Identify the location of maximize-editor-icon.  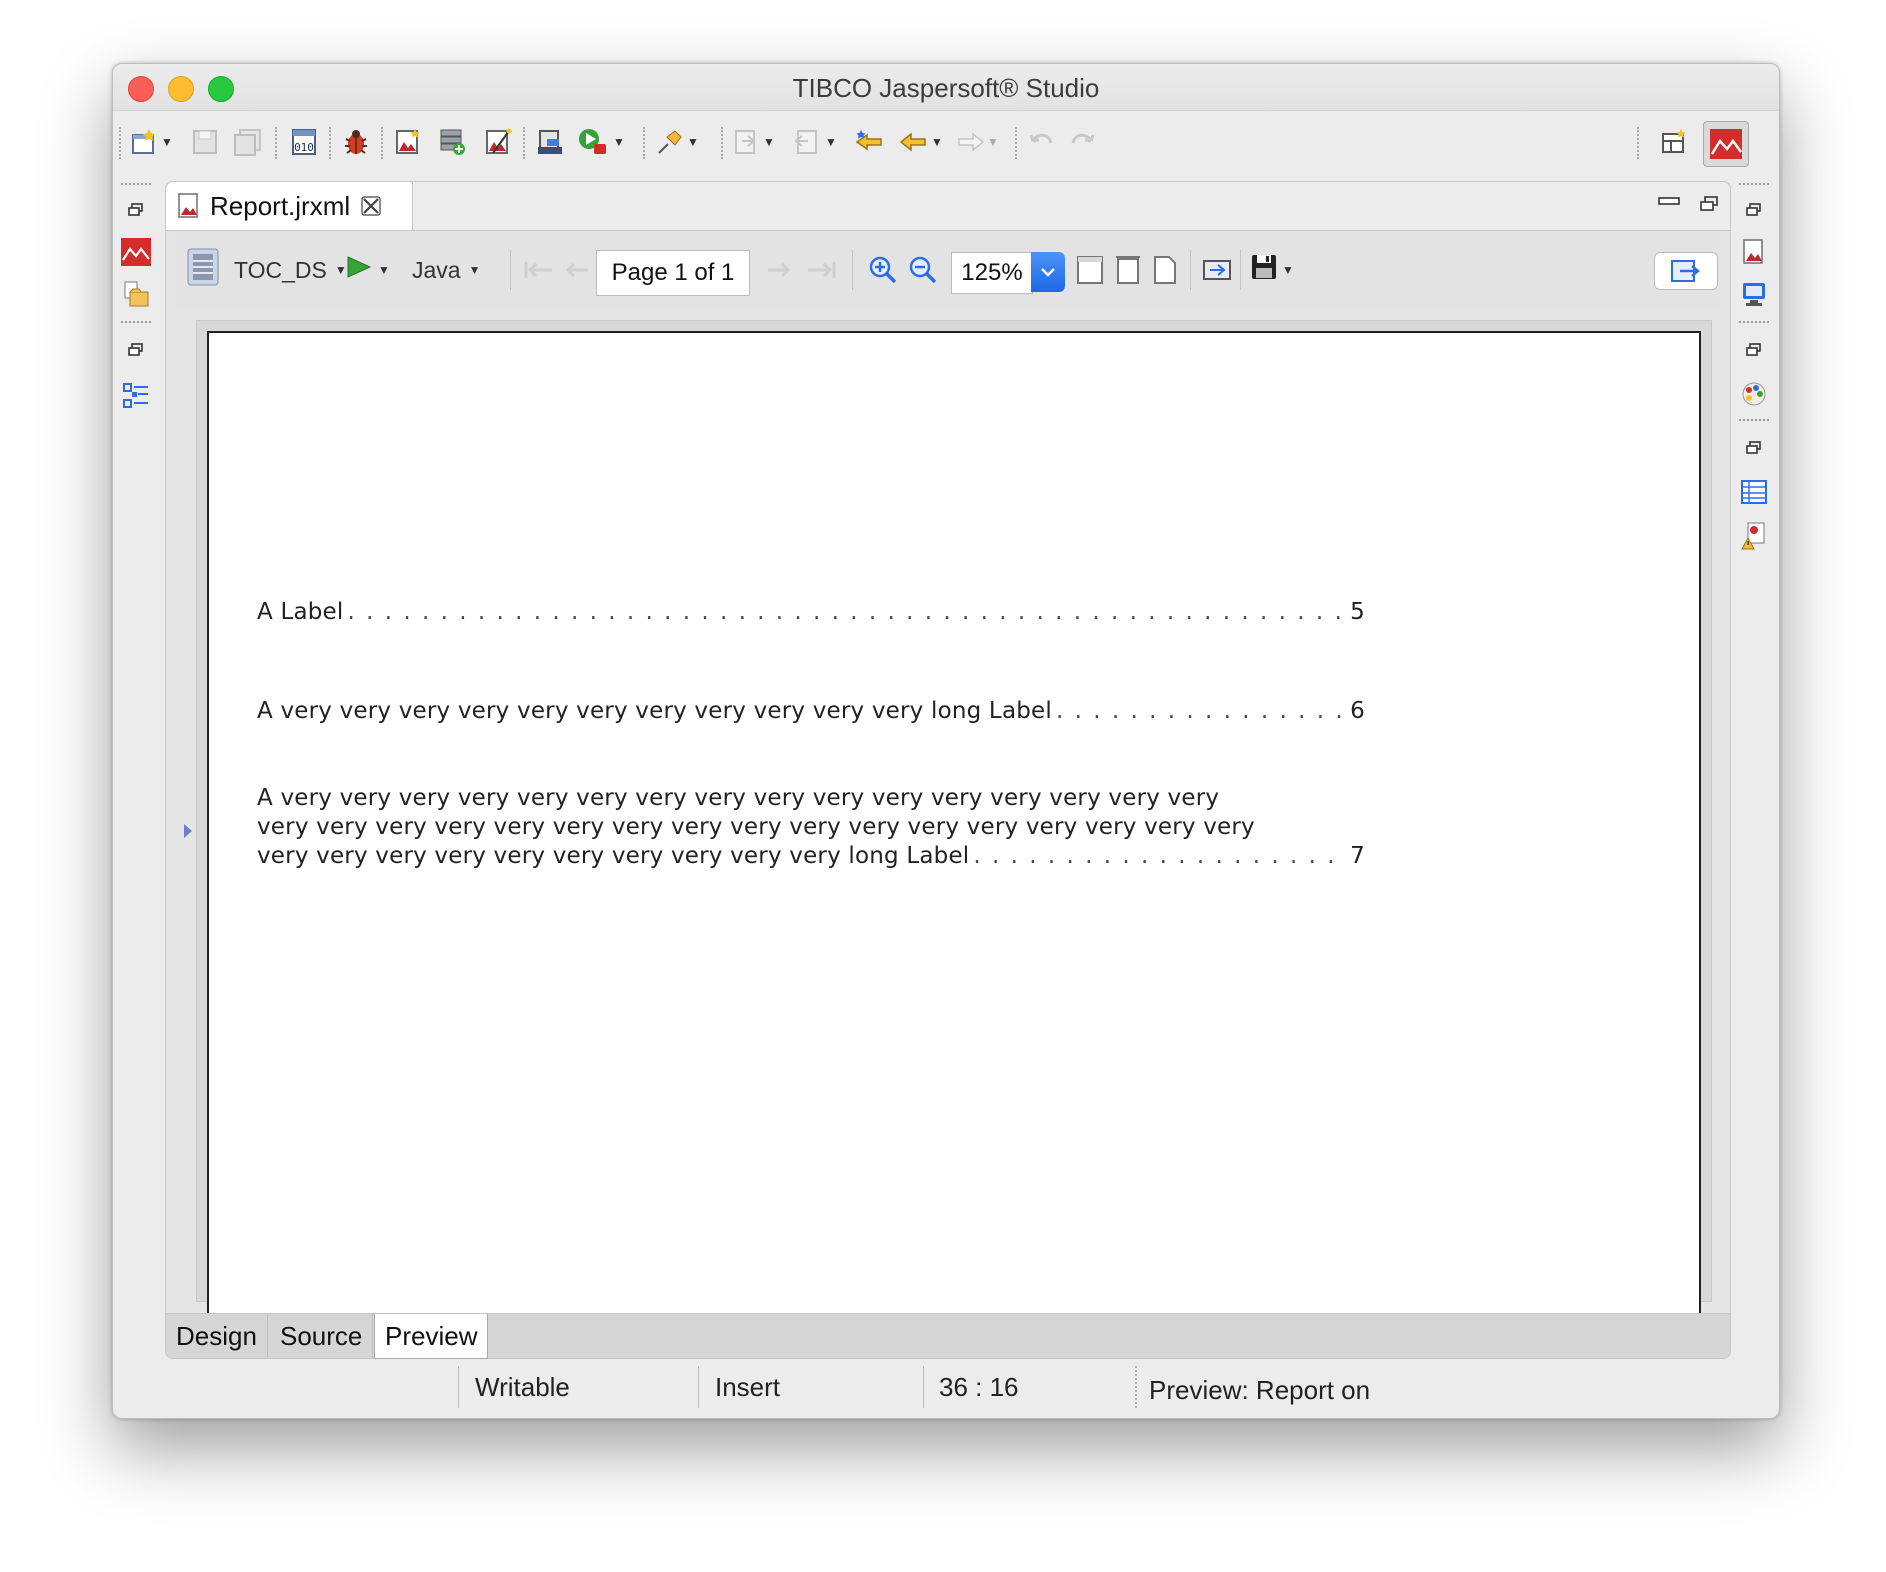
(1709, 206).